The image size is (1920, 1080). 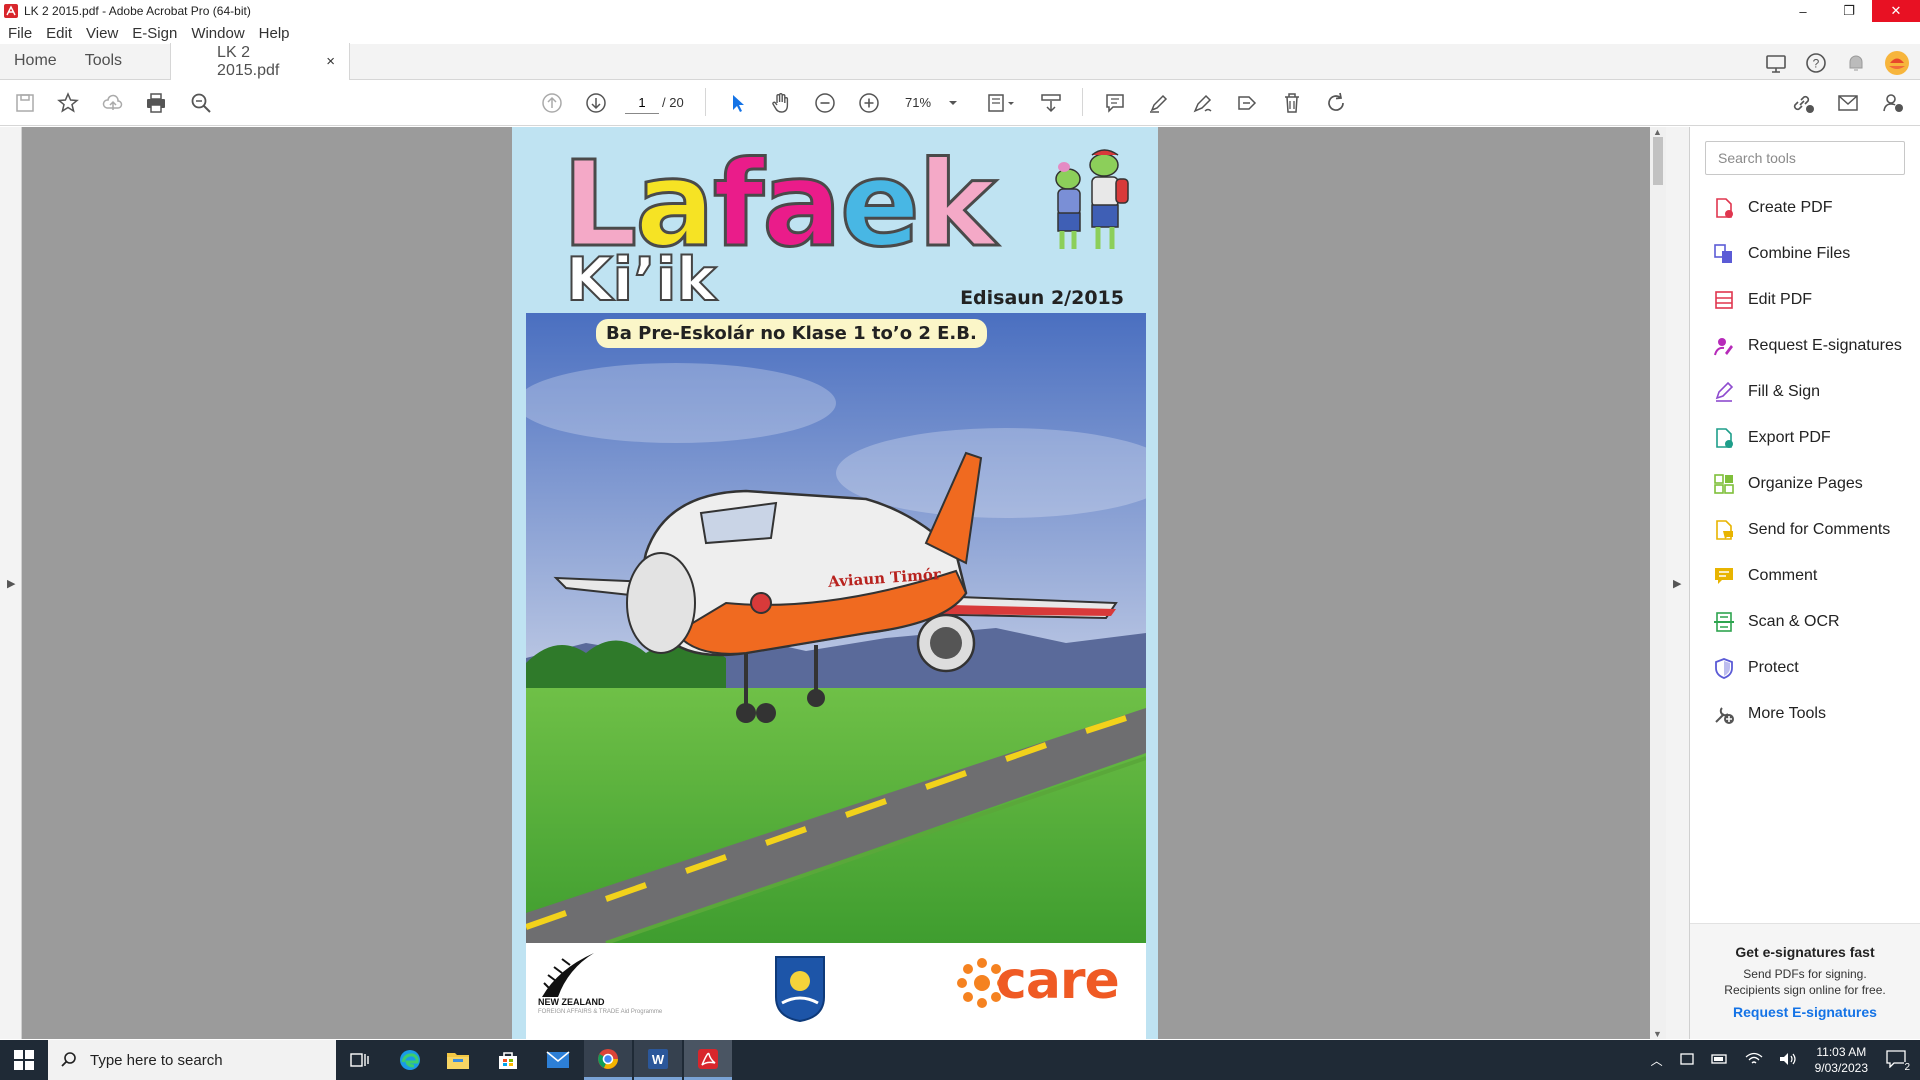 I want to click on wifi-icon, so click(x=1754, y=1060).